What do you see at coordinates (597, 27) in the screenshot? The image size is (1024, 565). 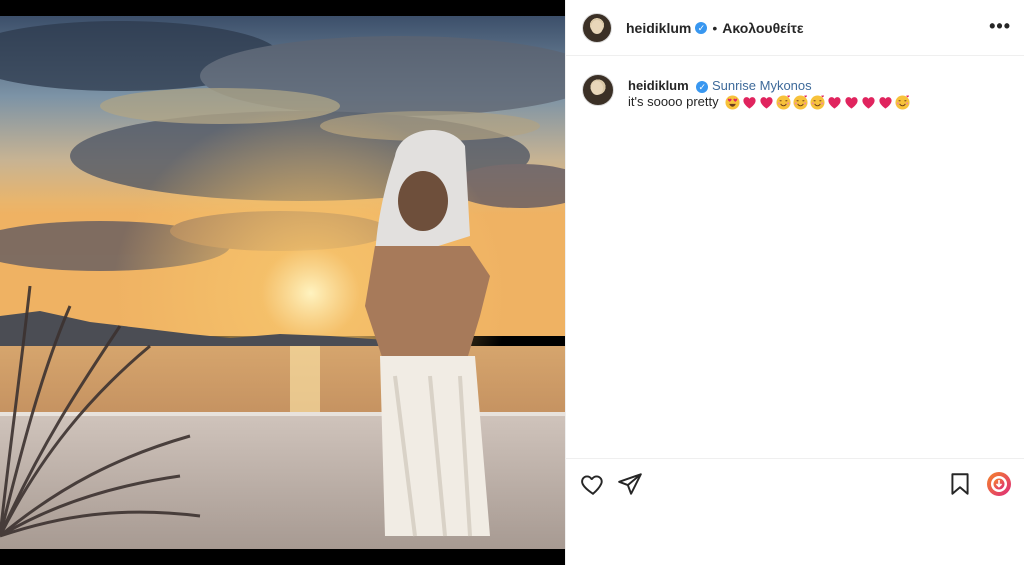 I see `author-avatar` at bounding box center [597, 27].